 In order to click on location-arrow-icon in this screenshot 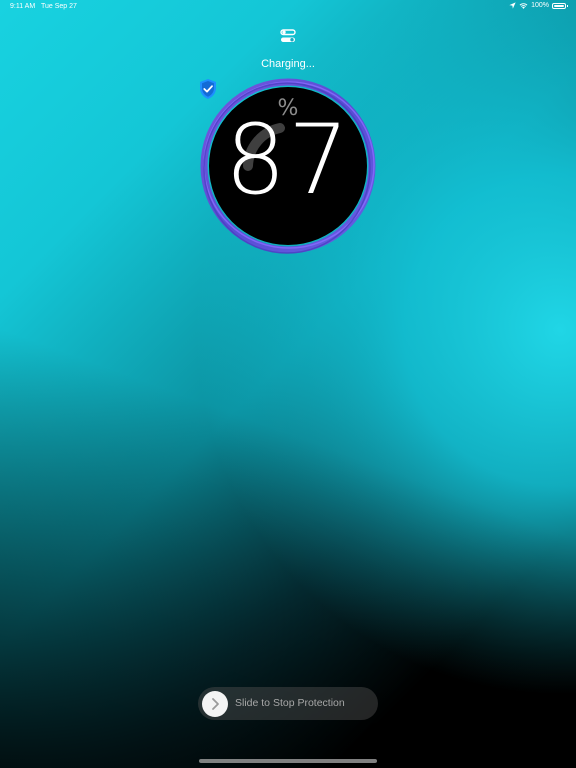, I will do `click(512, 5)`.